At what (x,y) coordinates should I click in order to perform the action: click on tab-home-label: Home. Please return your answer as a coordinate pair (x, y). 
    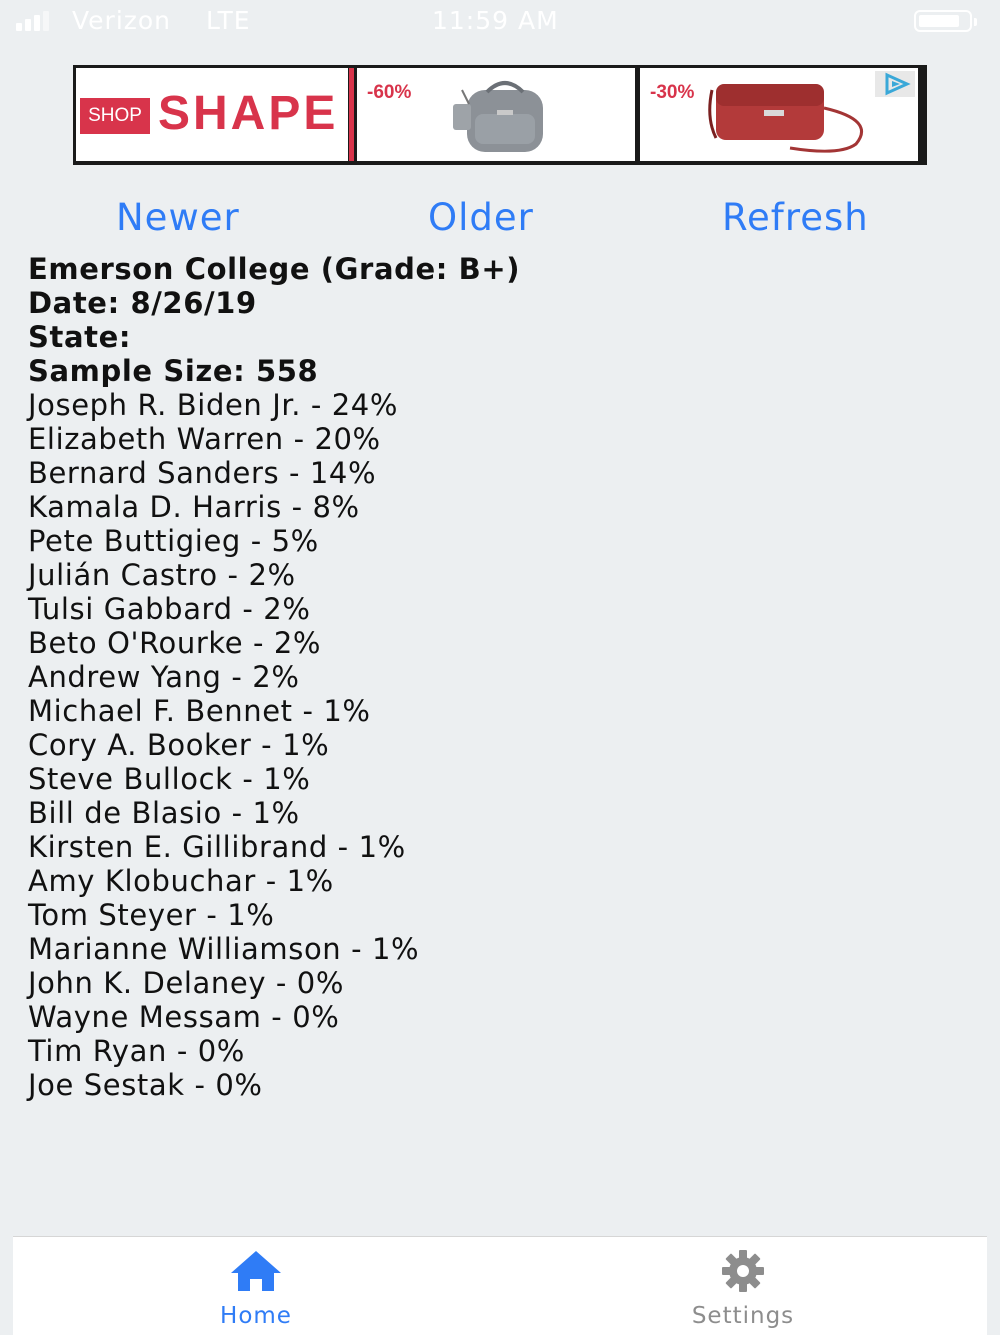
    Looking at the image, I should click on (256, 1316).